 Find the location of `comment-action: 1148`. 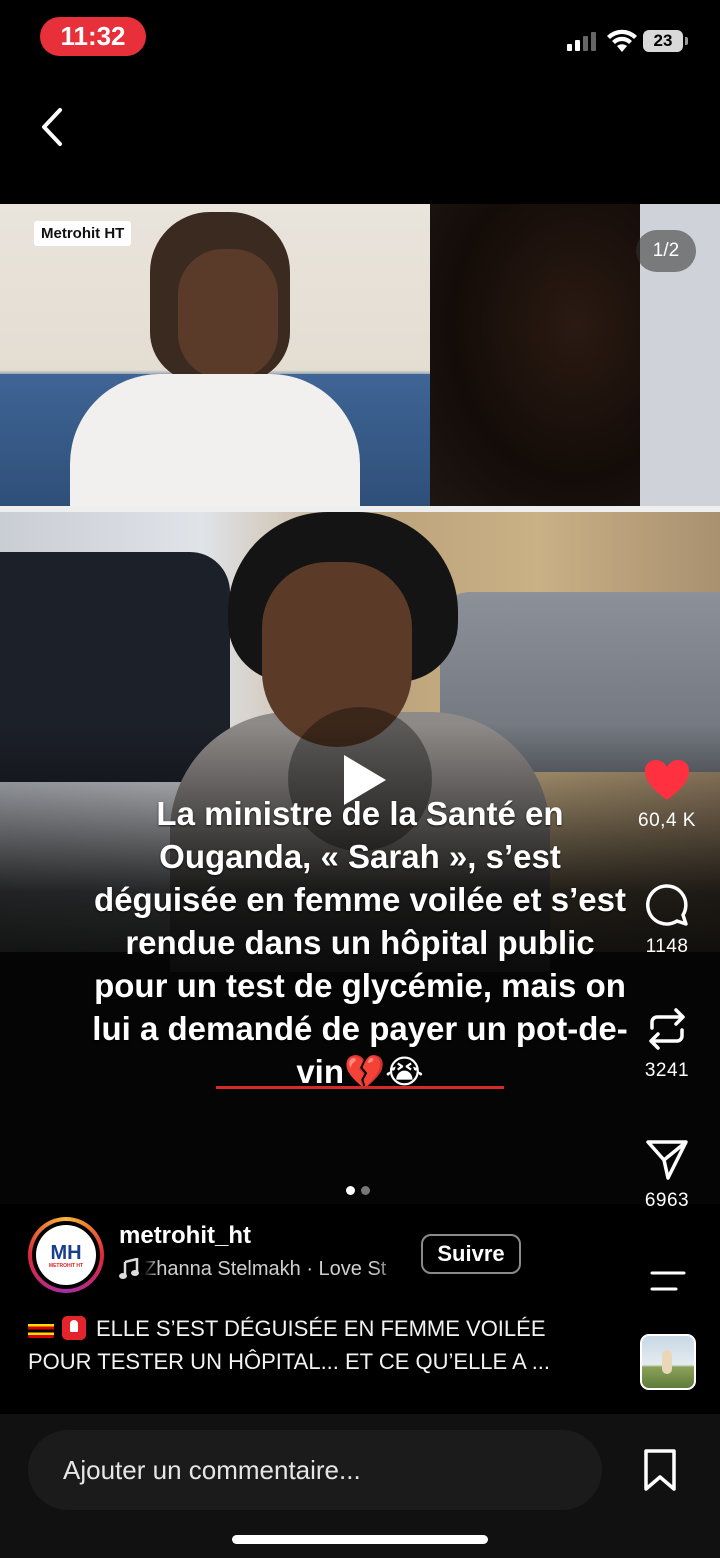

comment-action: 1148 is located at coordinates (667, 920).